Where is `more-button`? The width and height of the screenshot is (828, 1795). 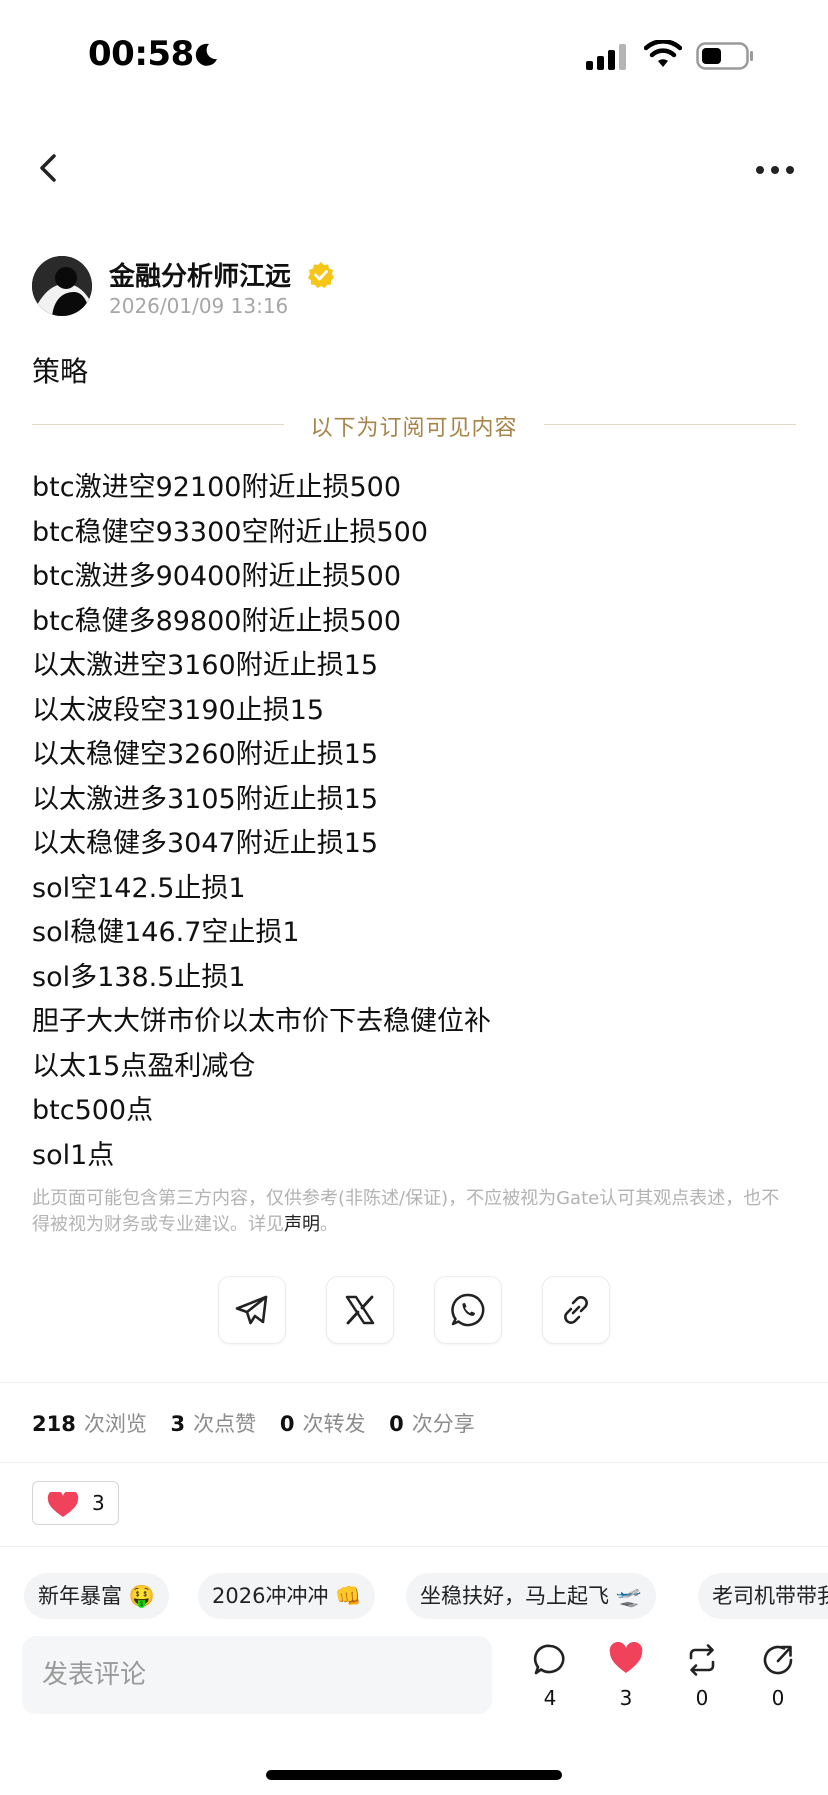 more-button is located at coordinates (775, 170).